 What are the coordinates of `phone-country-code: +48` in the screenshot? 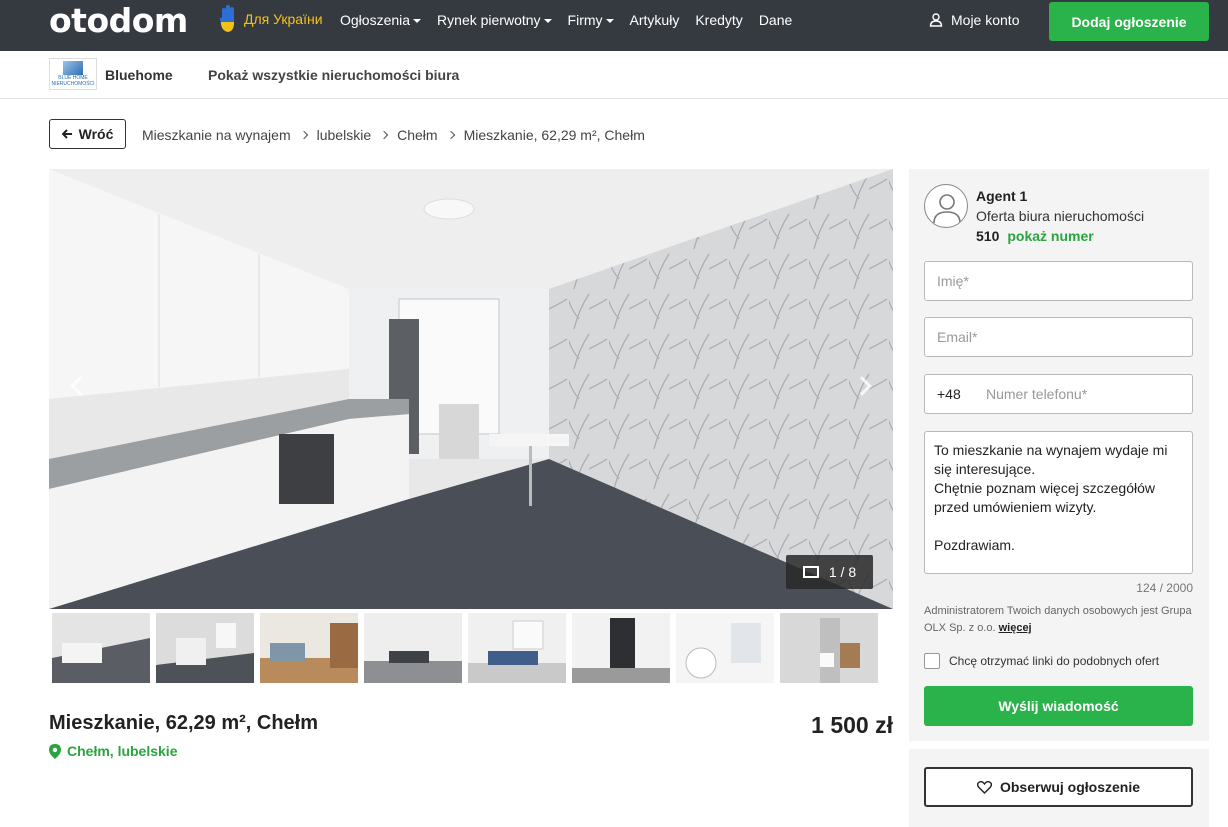 It's located at (961, 394).